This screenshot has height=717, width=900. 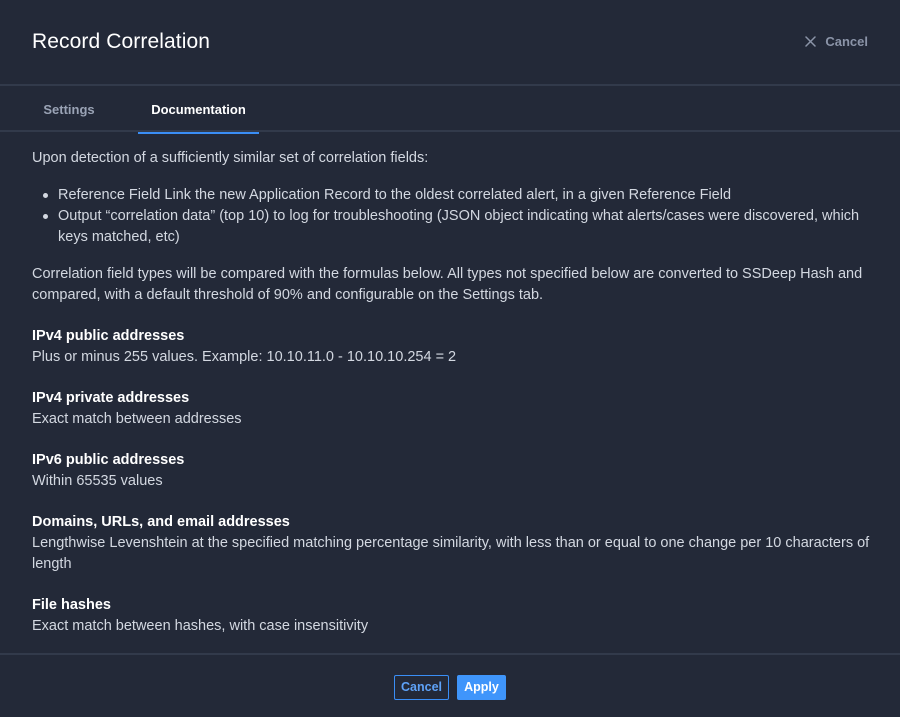 I want to click on tab-bar: Settings Documentation, so click(x=450, y=111).